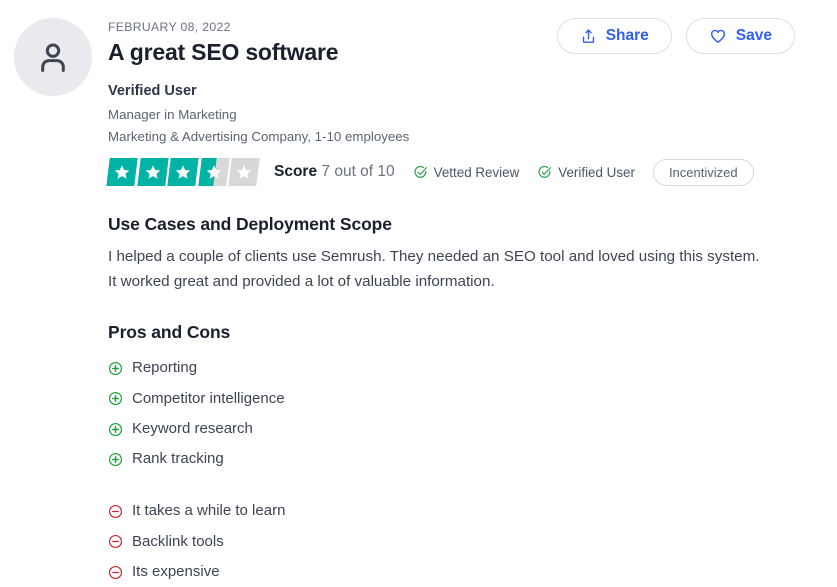 This screenshot has height=587, width=837. I want to click on score: Score 7 out of 10, so click(334, 172).